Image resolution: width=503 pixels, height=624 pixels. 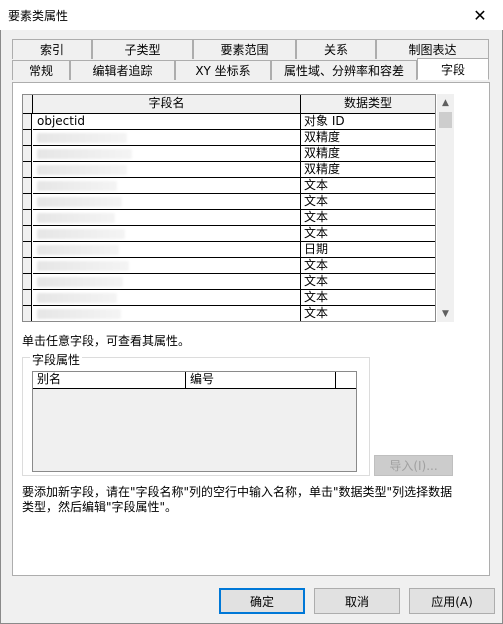 I want to click on field-name-cell: objectid, so click(x=167, y=122).